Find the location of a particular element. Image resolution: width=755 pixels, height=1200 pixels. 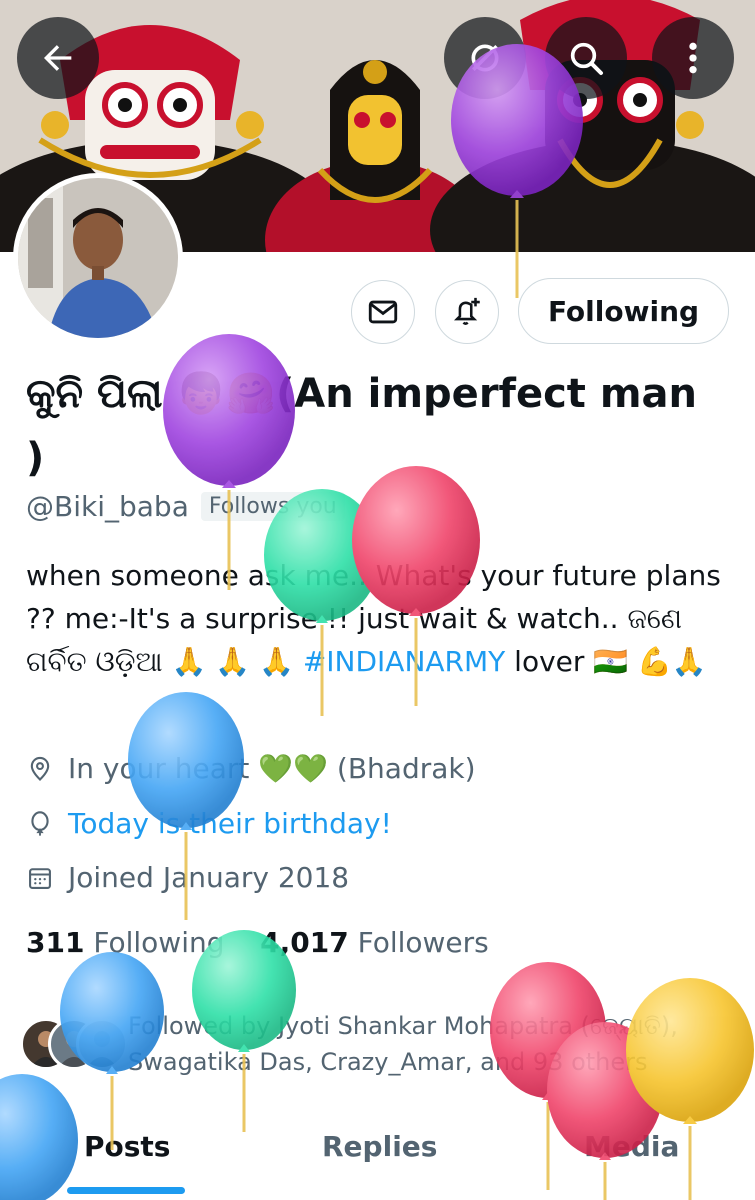

followers-count: 4,017 is located at coordinates (304, 942).